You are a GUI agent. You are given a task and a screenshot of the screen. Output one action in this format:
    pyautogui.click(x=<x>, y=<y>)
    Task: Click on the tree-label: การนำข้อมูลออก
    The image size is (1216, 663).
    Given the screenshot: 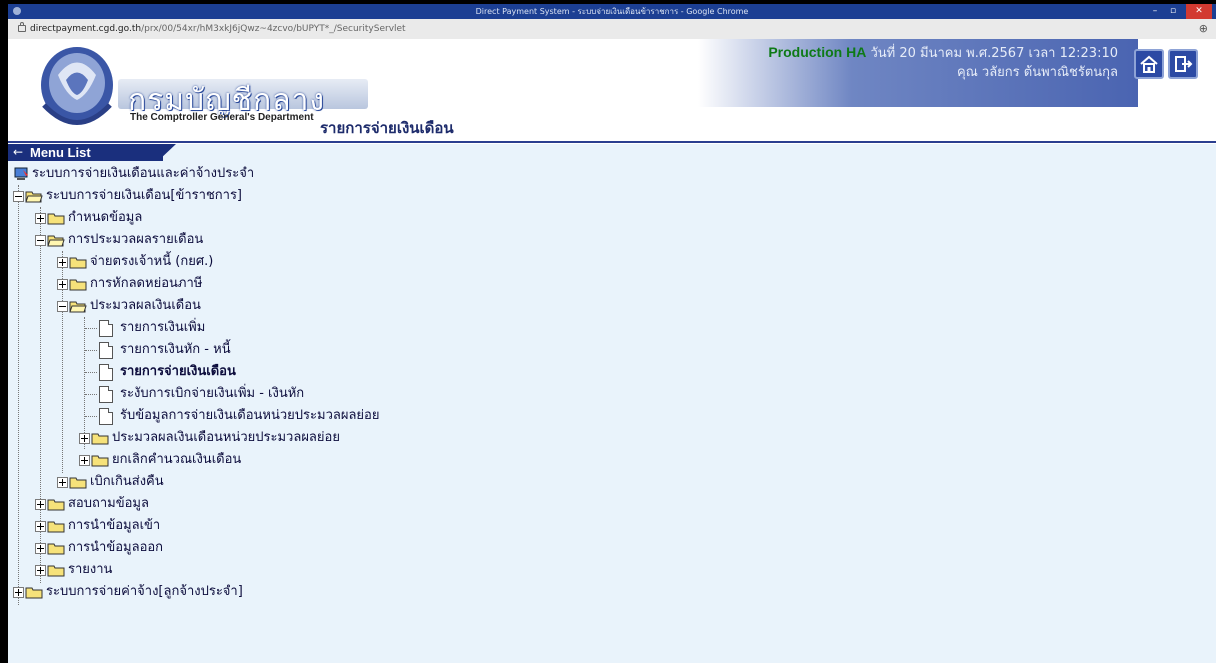 What is the action you would take?
    pyautogui.click(x=116, y=547)
    